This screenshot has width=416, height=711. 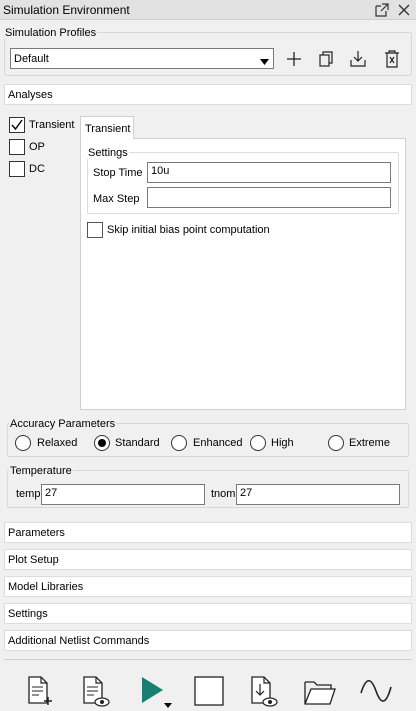 I want to click on stop-icon, so click(x=209, y=691).